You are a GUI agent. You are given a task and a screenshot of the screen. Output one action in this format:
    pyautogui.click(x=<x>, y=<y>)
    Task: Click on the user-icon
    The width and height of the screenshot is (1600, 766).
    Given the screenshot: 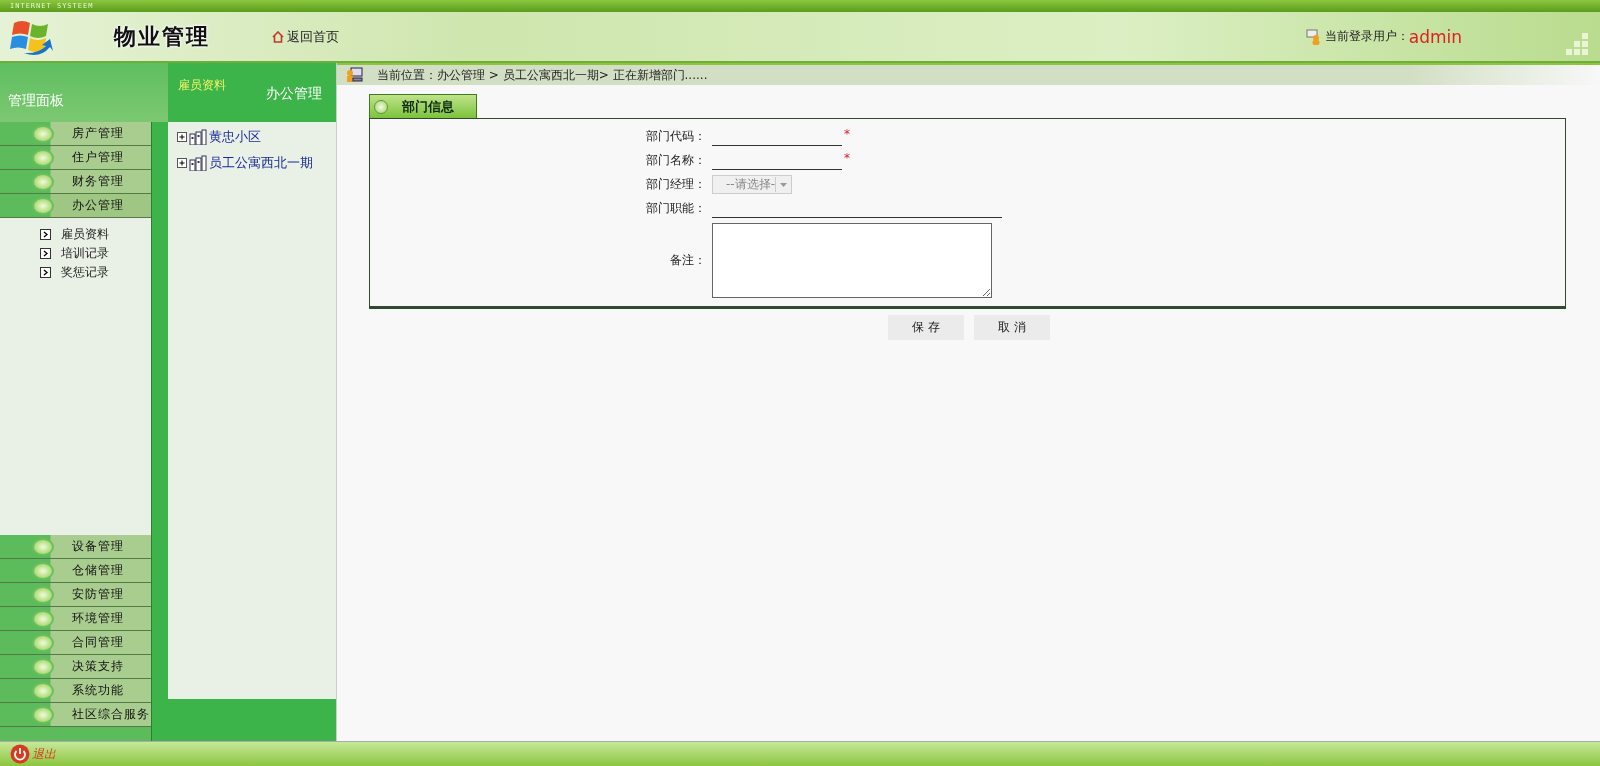 What is the action you would take?
    pyautogui.click(x=1313, y=36)
    